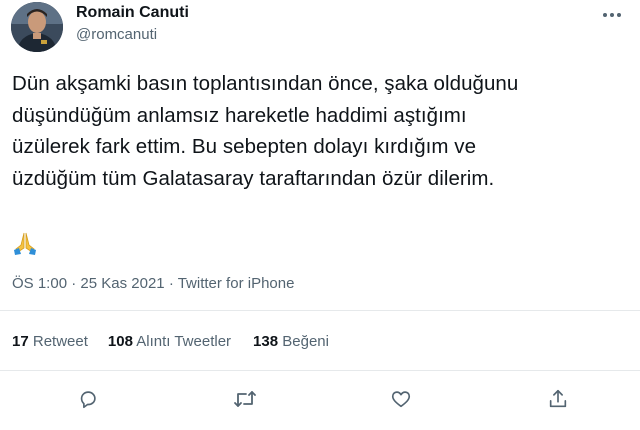 The width and height of the screenshot is (640, 430). I want to click on quotes-stat: 108 Alıntı Tweetler, so click(169, 341).